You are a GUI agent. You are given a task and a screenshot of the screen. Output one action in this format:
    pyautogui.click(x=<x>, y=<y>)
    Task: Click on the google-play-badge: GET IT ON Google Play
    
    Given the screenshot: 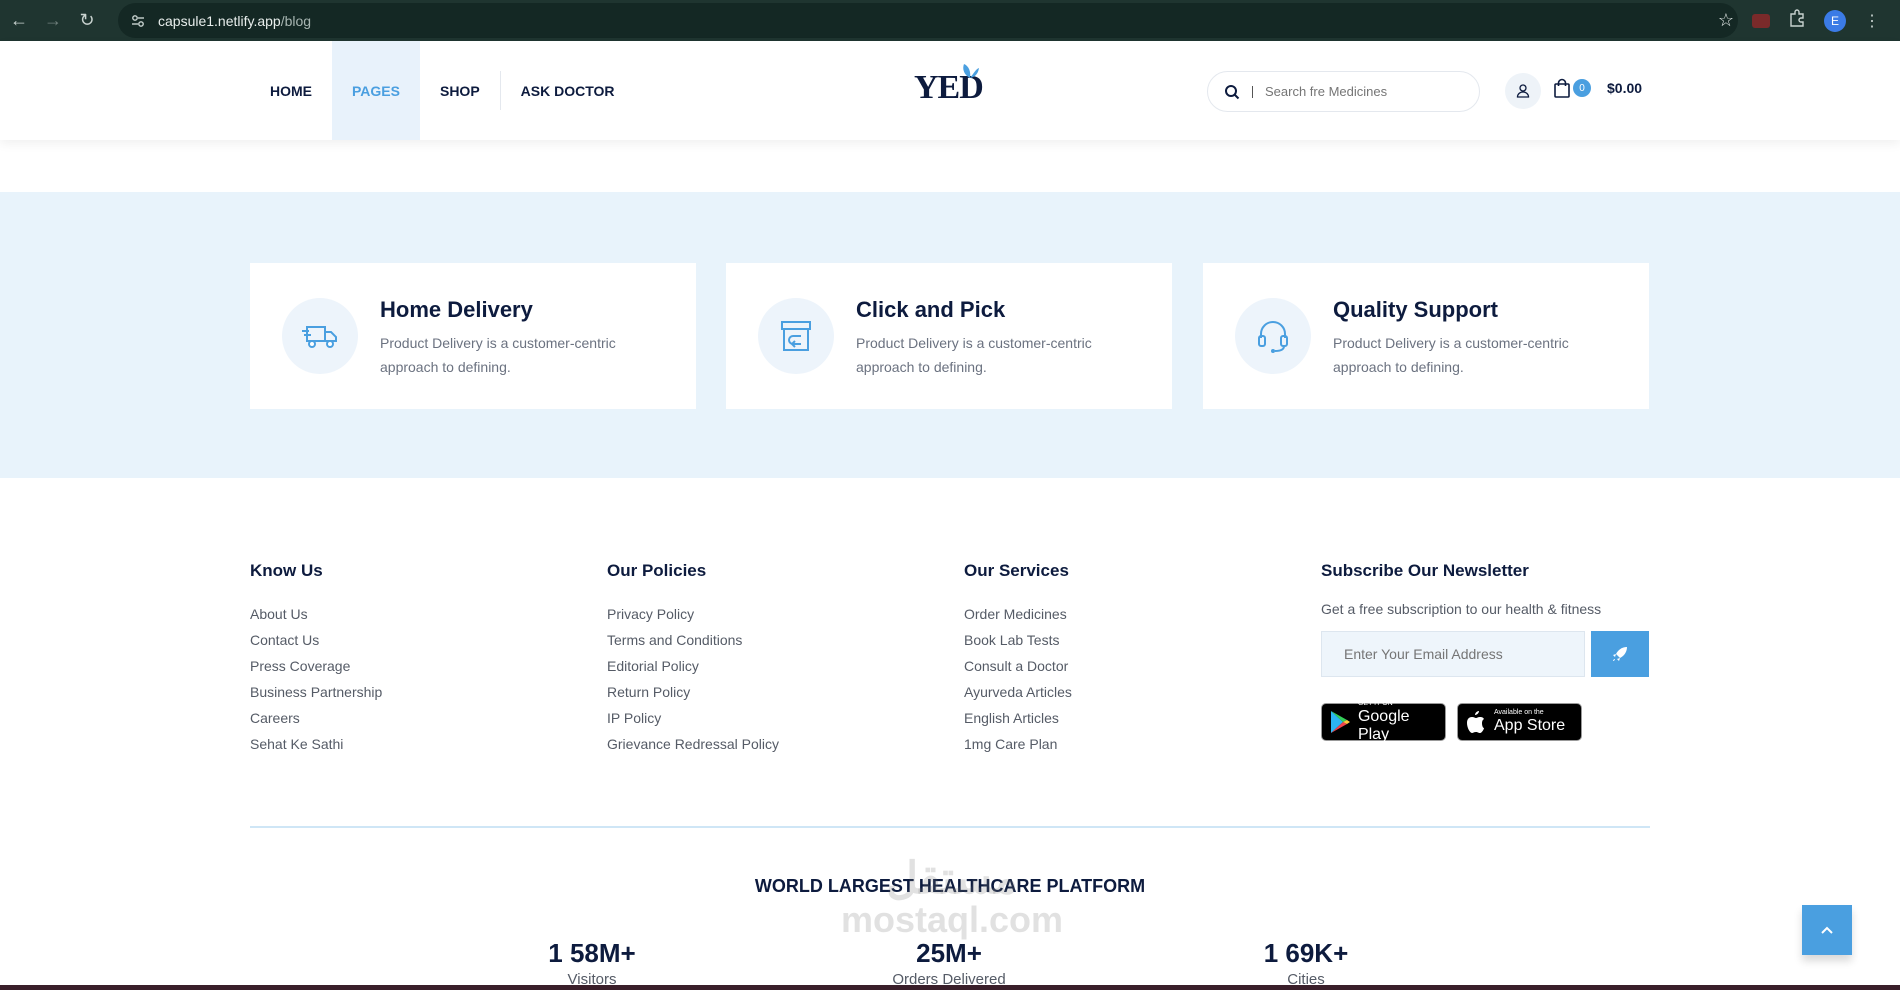 What is the action you would take?
    pyautogui.click(x=1383, y=721)
    